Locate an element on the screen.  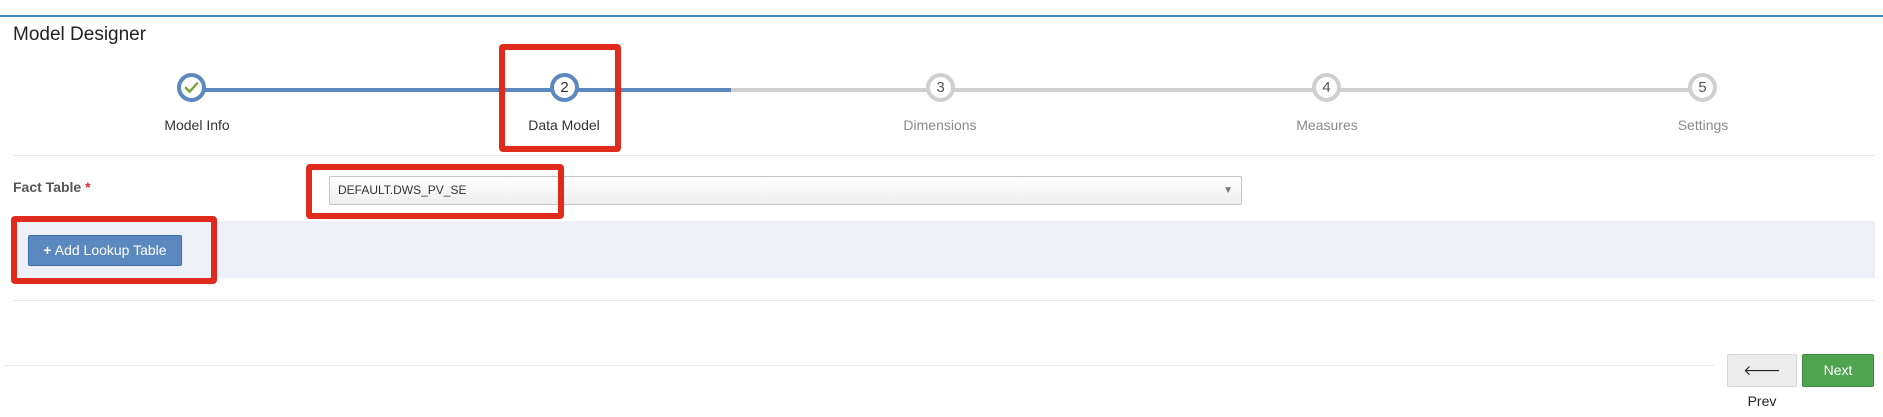
plus-icon: + is located at coordinates (47, 250).